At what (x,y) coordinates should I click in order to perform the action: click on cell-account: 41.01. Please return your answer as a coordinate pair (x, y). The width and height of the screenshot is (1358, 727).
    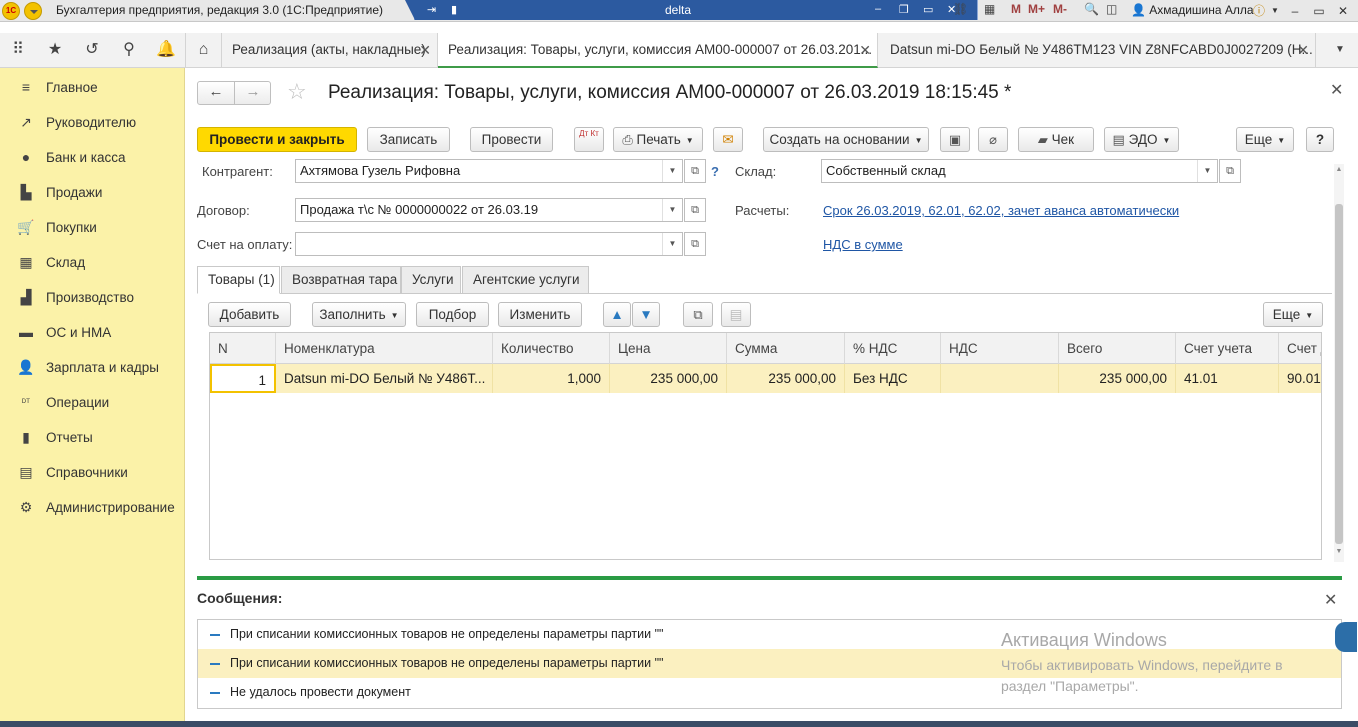
    Looking at the image, I should click on (1227, 378).